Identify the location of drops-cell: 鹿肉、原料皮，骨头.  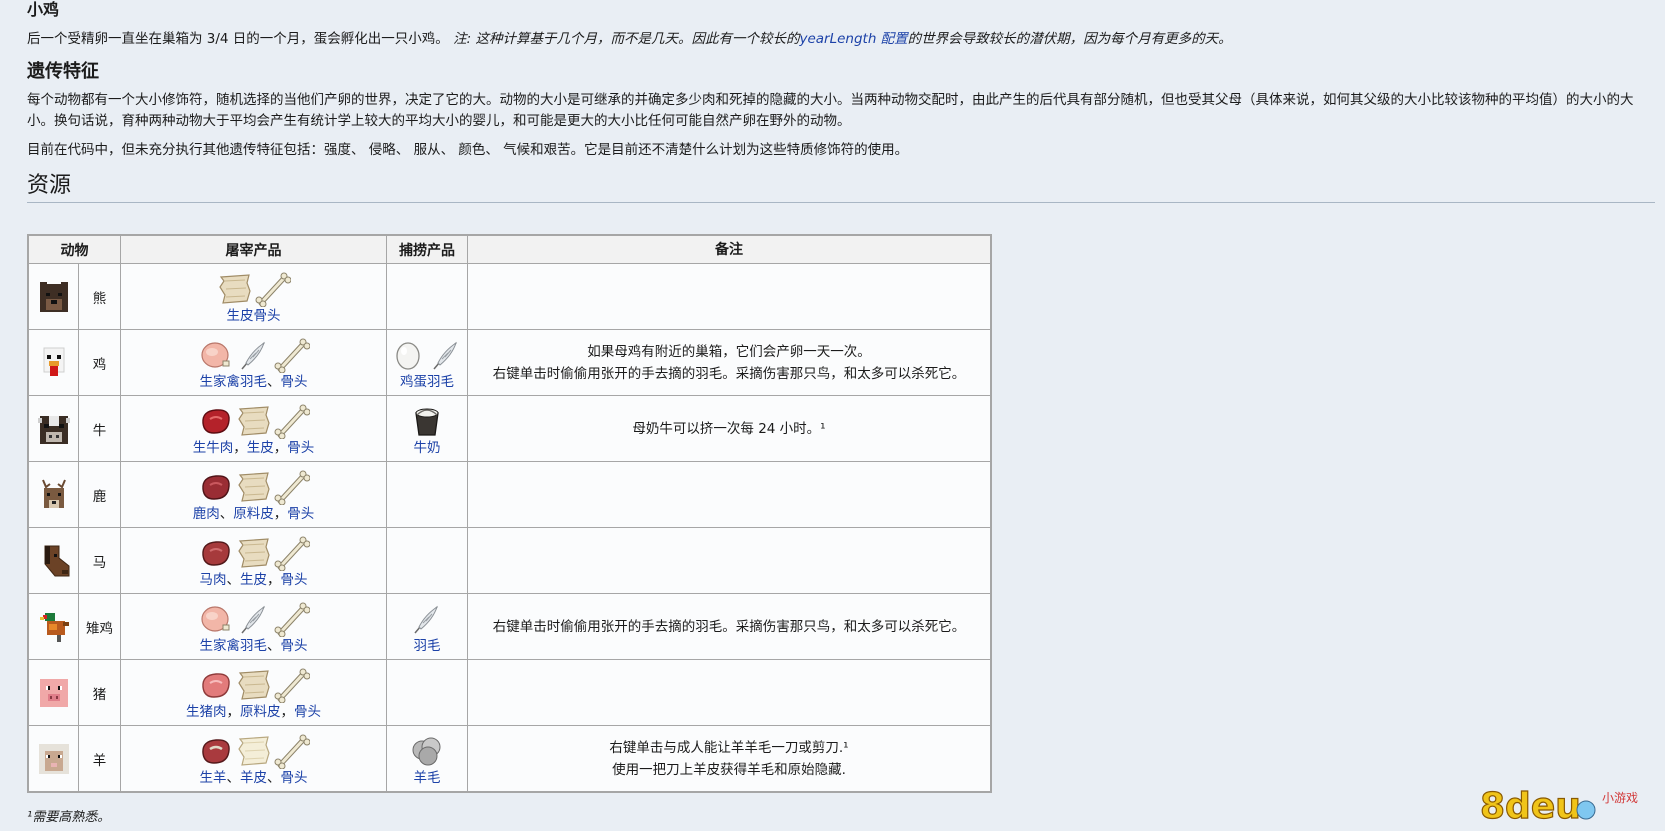
(253, 494).